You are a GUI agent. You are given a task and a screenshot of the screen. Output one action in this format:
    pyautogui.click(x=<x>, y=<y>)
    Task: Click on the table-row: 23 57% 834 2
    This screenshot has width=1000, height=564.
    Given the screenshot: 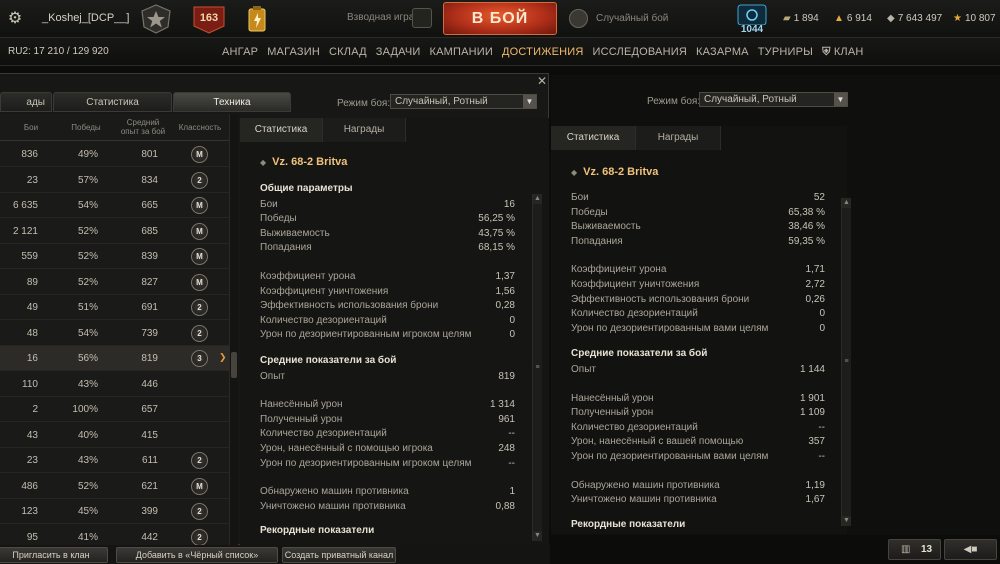 What is the action you would take?
    pyautogui.click(x=116, y=180)
    